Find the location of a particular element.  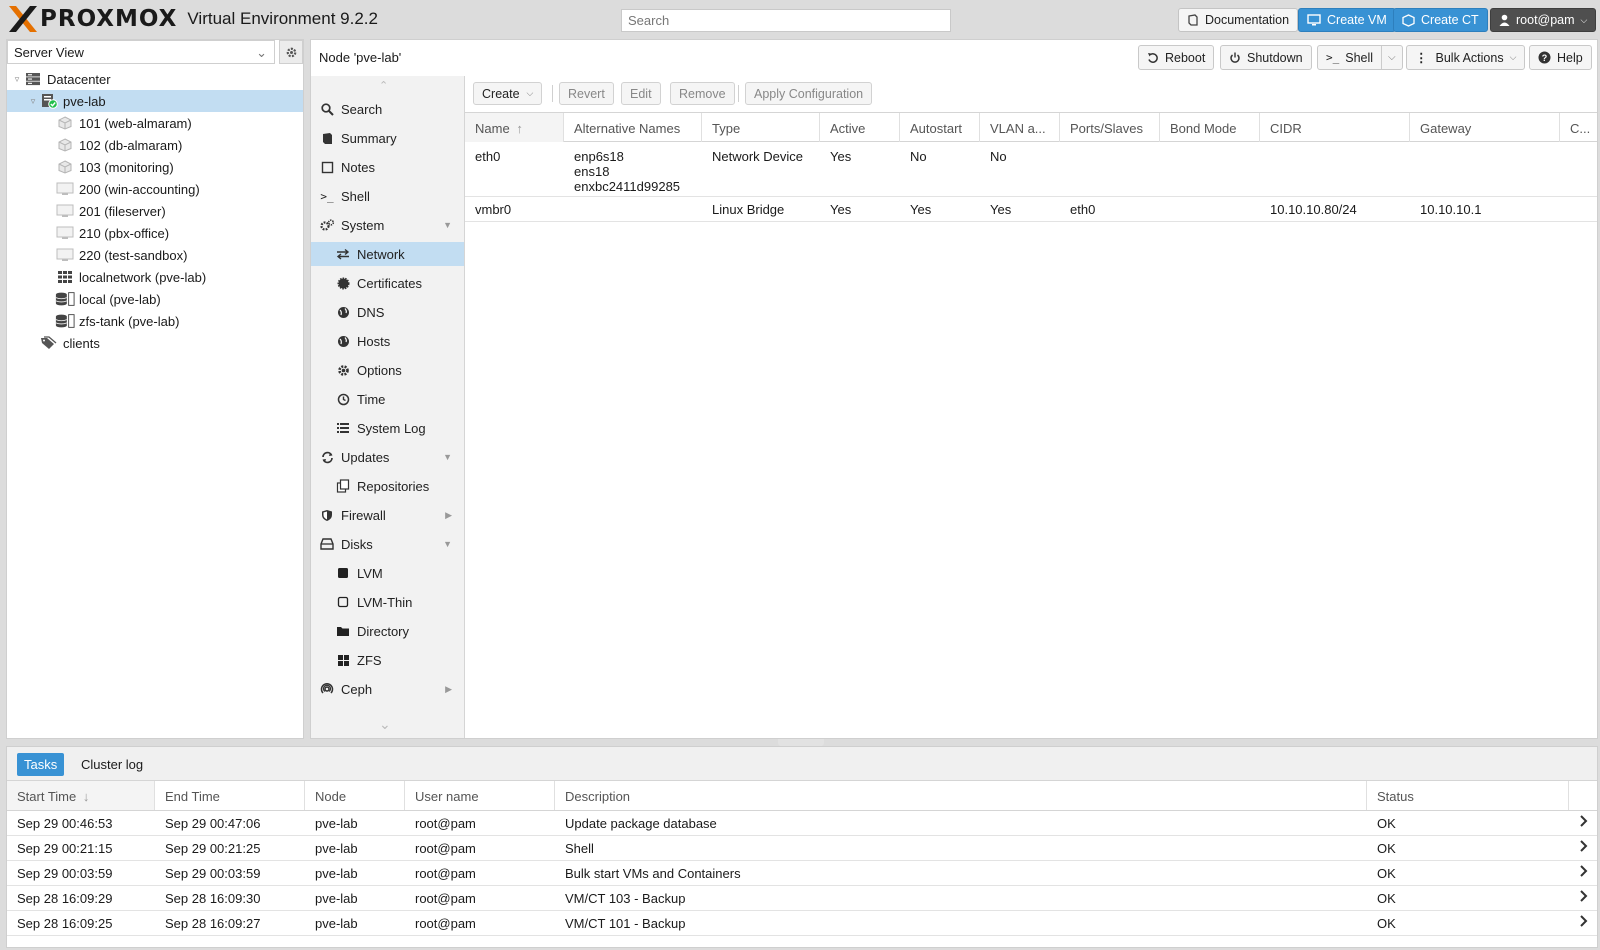

user-icon is located at coordinates (1504, 20).